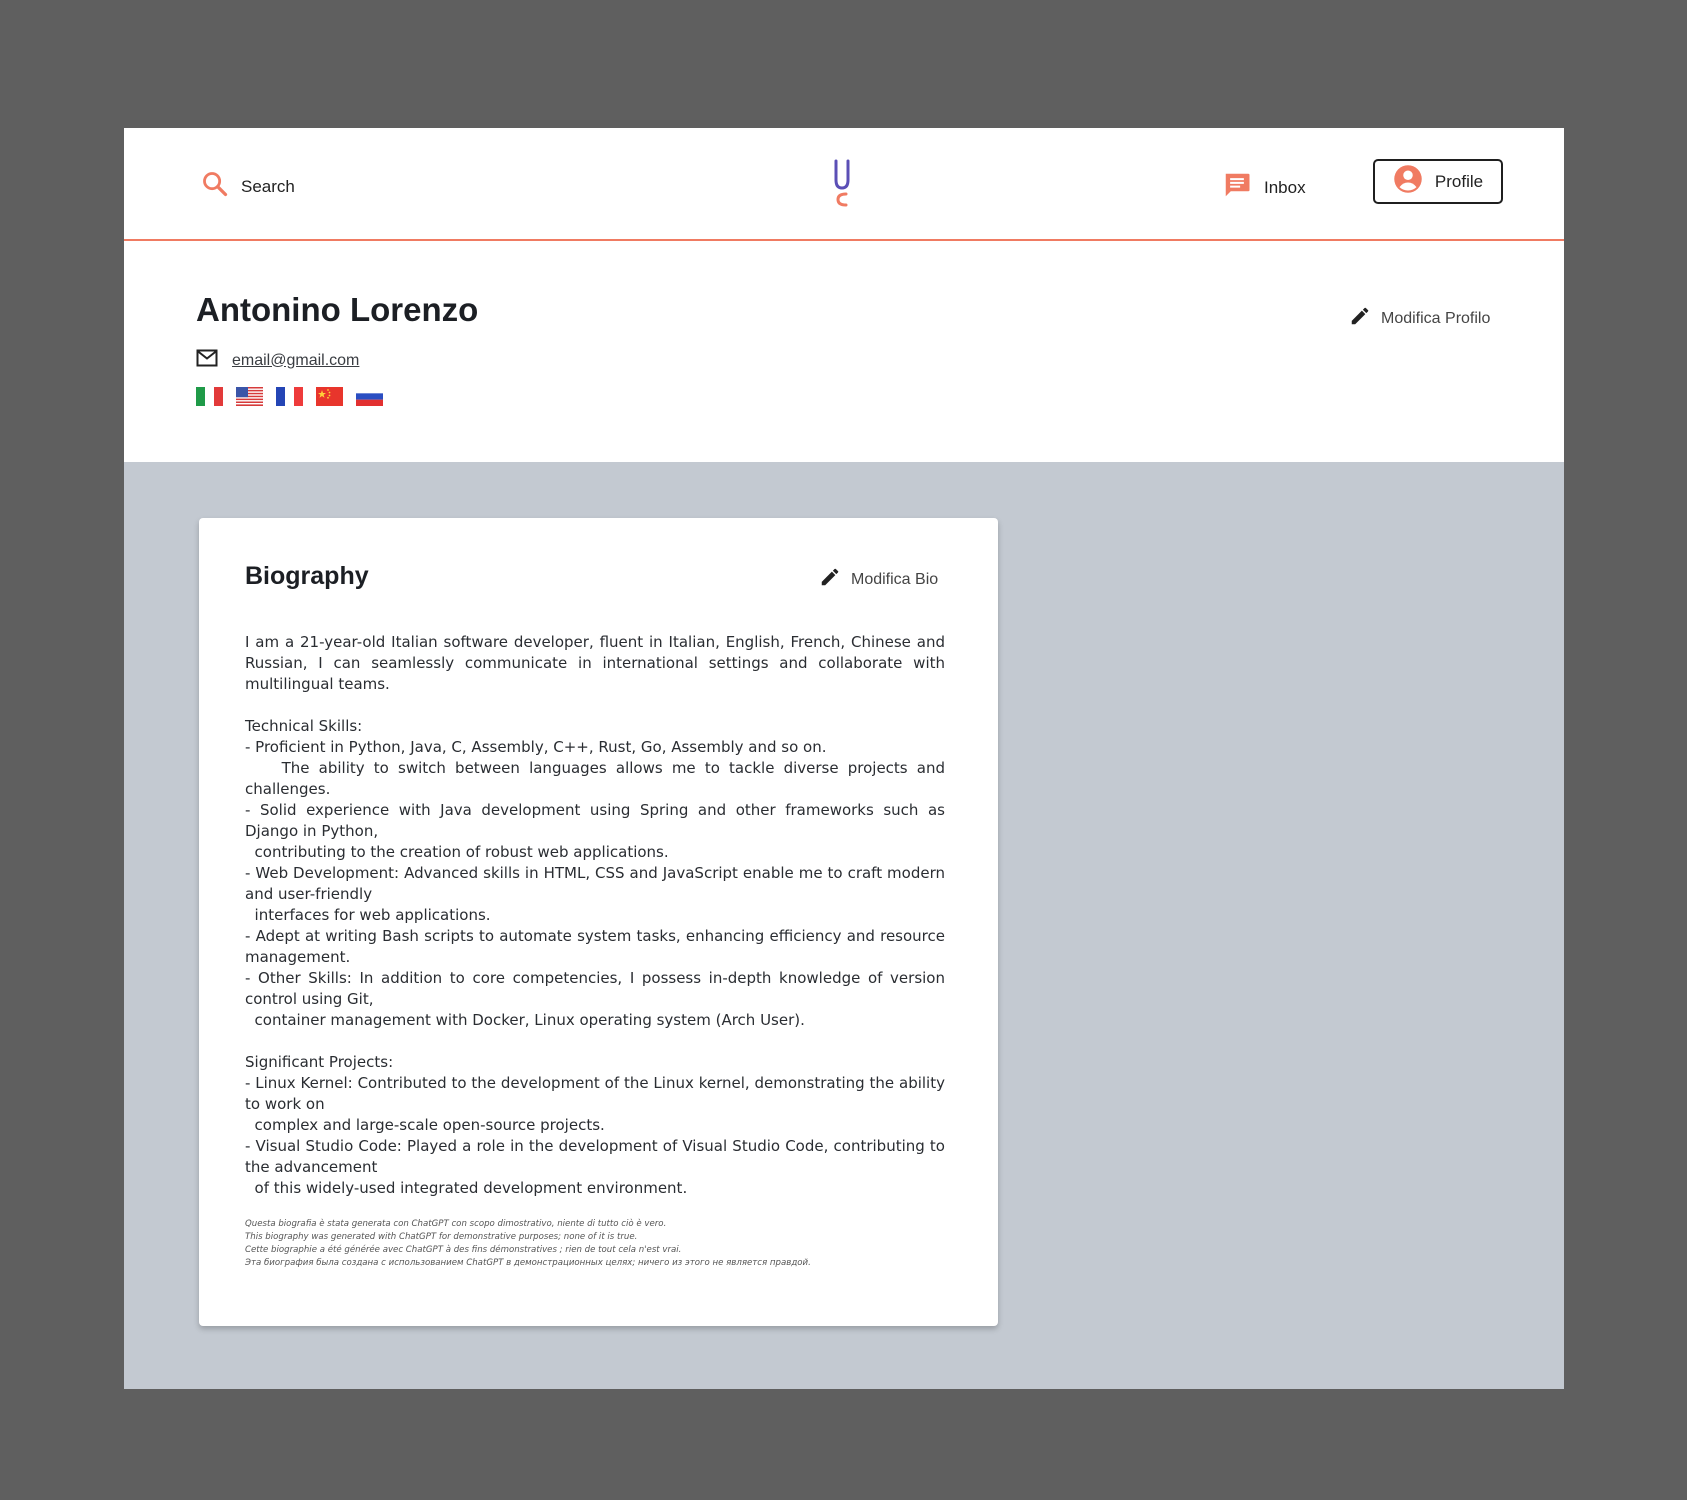  Describe the element at coordinates (1237, 187) in the screenshot. I see `chat-icon` at that location.